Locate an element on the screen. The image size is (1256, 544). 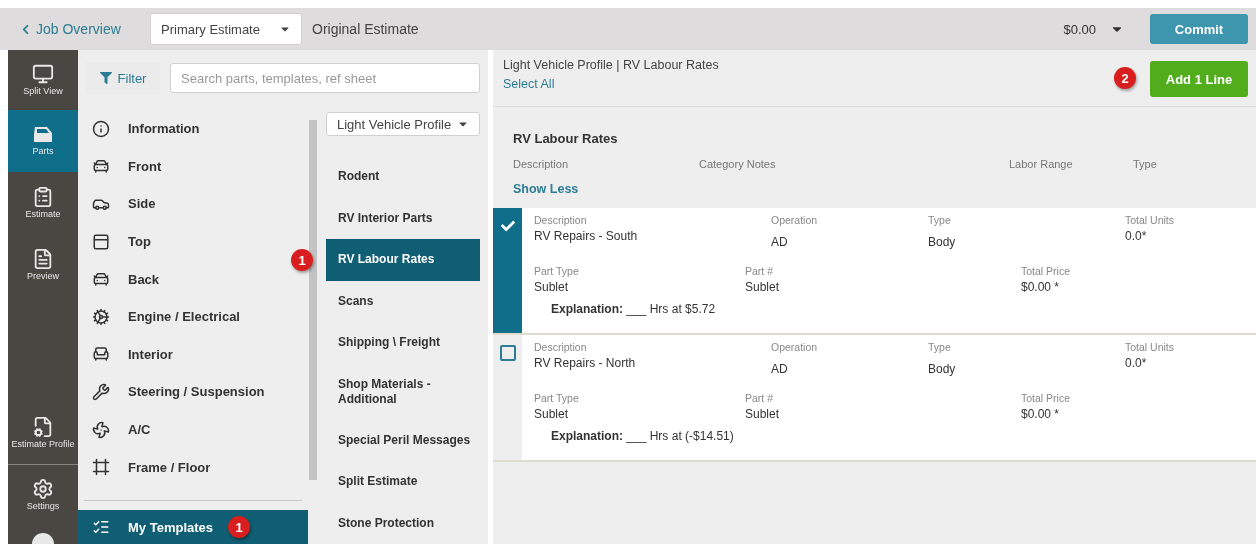
back-link: Job Overview is located at coordinates (80, 29).